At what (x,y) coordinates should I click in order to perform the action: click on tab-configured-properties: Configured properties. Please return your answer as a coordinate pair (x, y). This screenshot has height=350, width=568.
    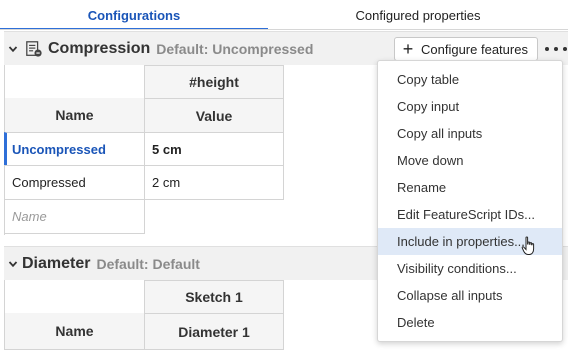
    Looking at the image, I should click on (418, 15).